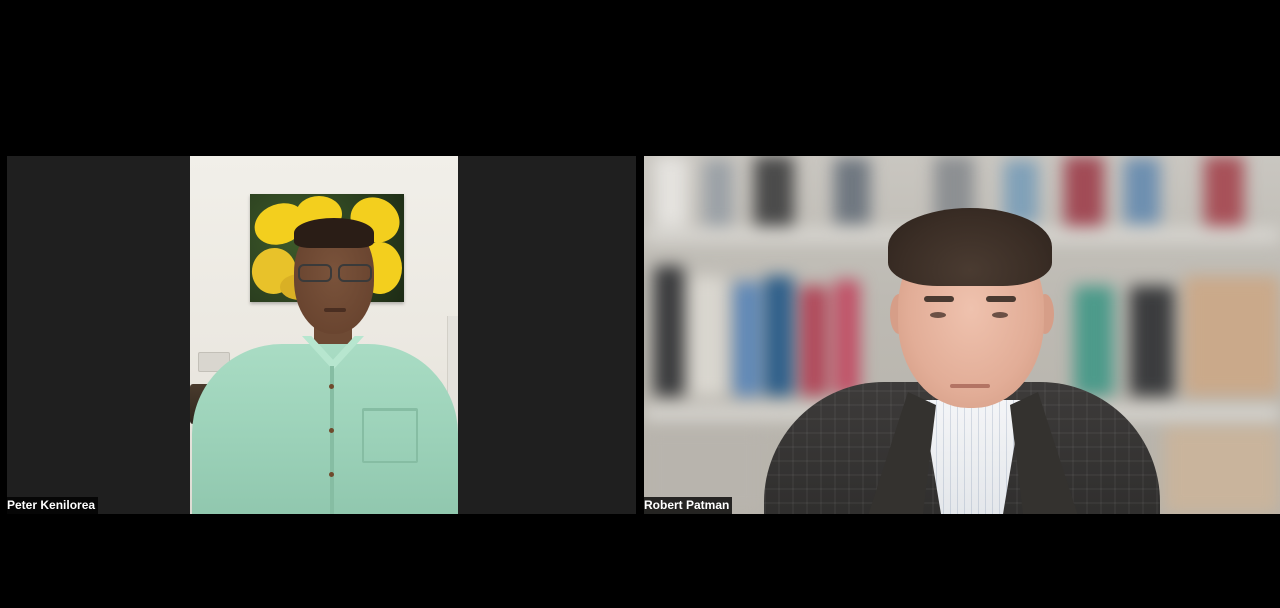  I want to click on participant-name-label: Robert Patman, so click(687, 505).